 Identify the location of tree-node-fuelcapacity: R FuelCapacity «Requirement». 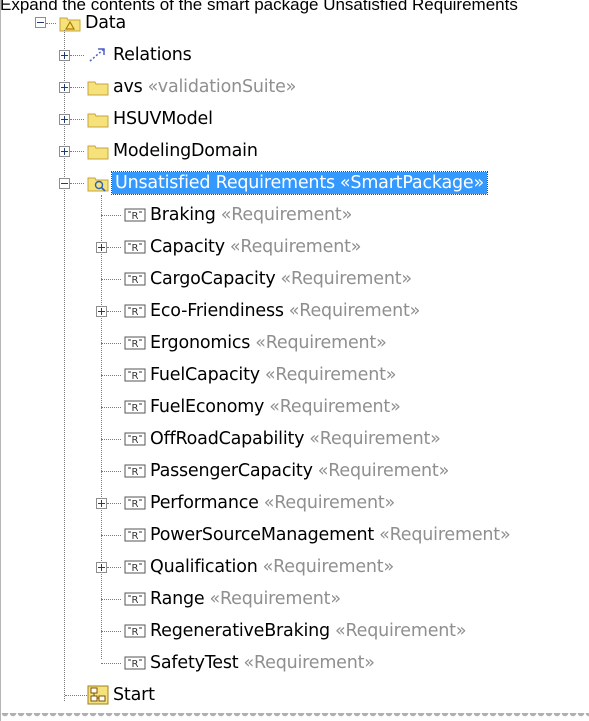
(260, 375).